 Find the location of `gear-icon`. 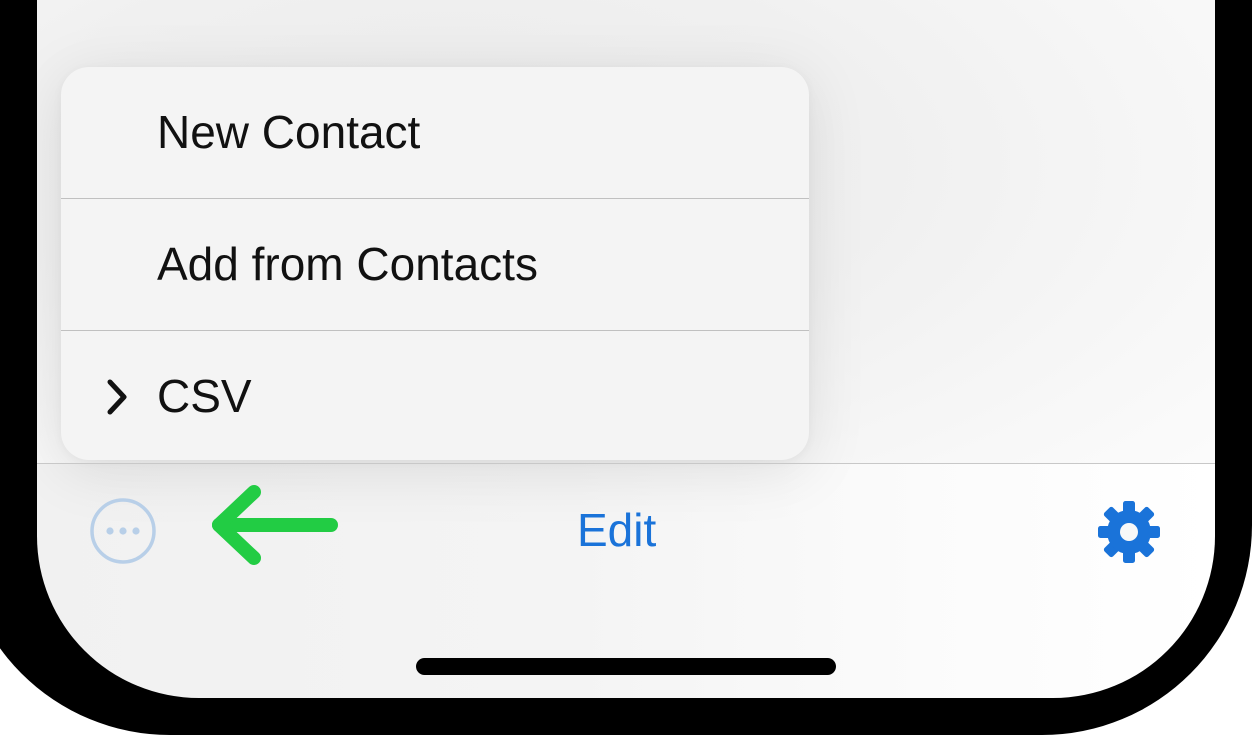

gear-icon is located at coordinates (1129, 532).